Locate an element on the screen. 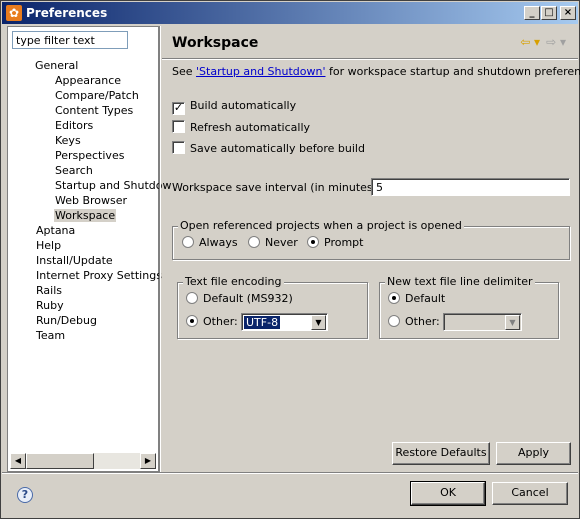 The image size is (580, 519). back-arrow-icon: ⇦ ▾ is located at coordinates (530, 42).